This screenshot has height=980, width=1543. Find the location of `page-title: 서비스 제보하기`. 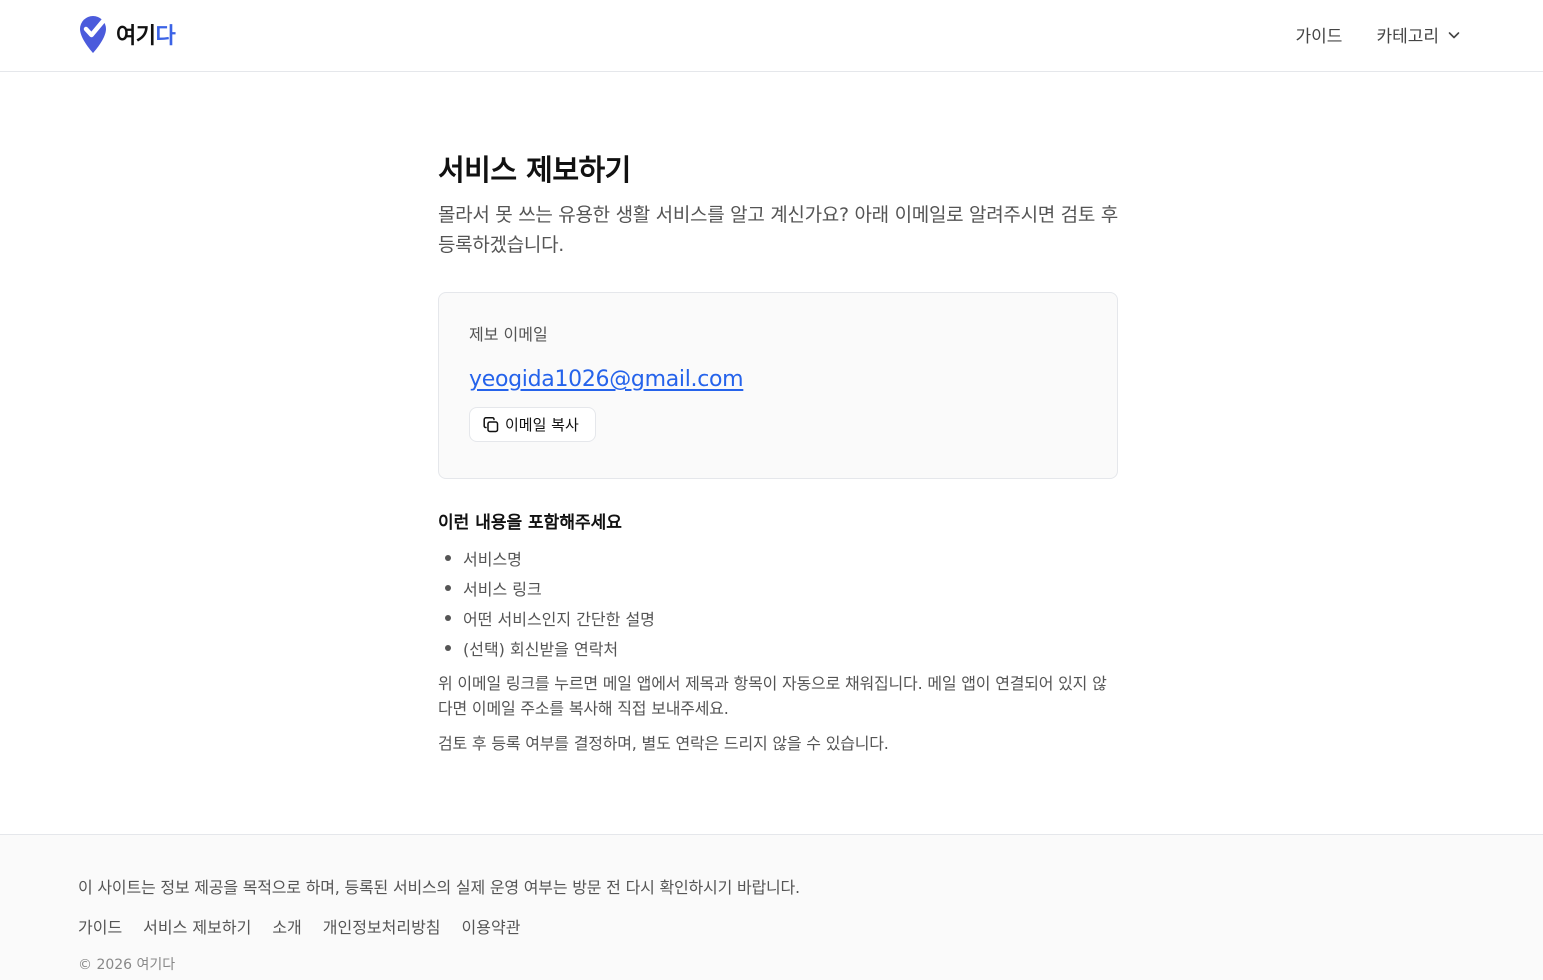

page-title: 서비스 제보하기 is located at coordinates (534, 170).